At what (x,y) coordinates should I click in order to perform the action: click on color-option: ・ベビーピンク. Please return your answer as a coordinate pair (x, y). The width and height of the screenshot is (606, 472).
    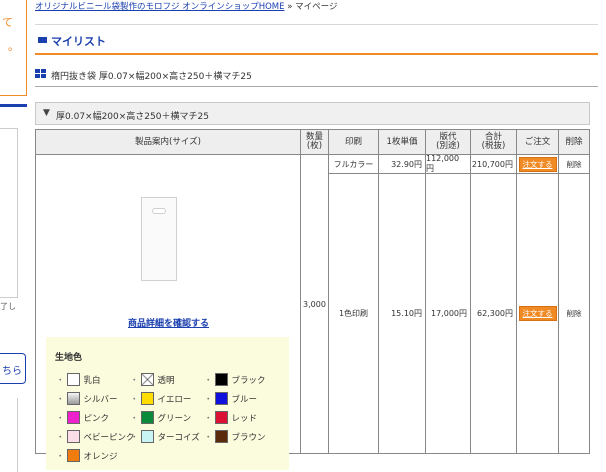
    Looking at the image, I should click on (95, 436).